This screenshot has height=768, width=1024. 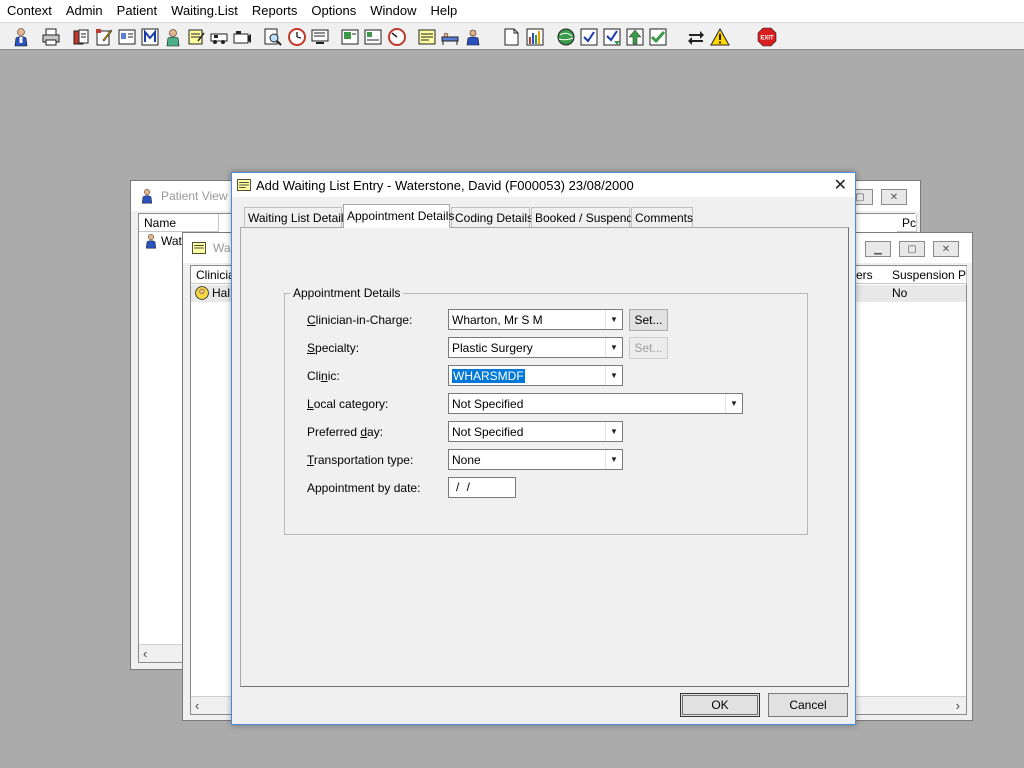 I want to click on restore-icon: ▢, so click(x=912, y=249).